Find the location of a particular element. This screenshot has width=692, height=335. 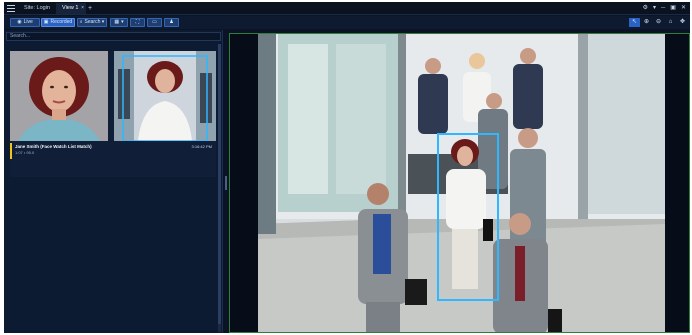

snapshot-image is located at coordinates (165, 96).